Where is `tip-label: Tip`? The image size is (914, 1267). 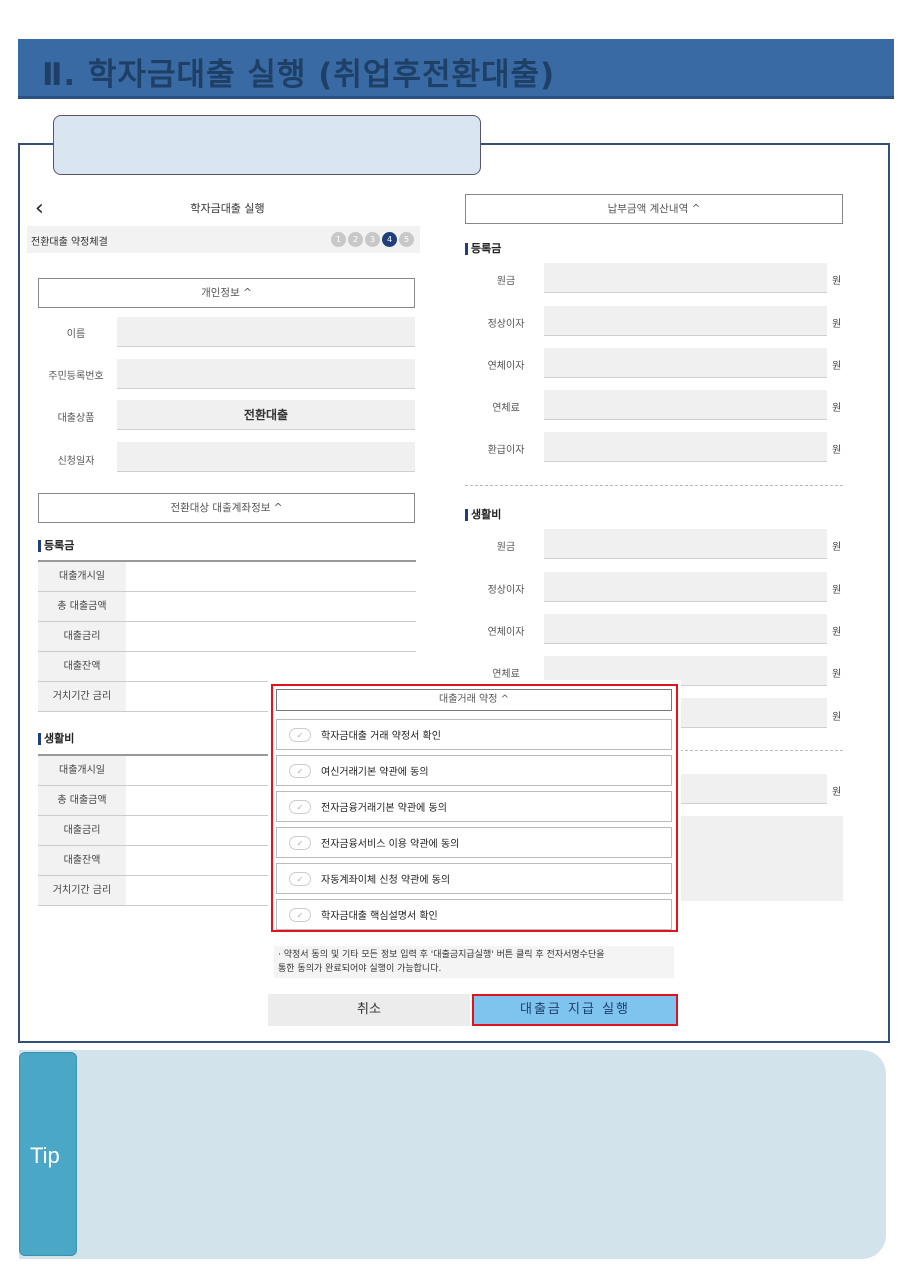
tip-label: Tip is located at coordinates (45, 1155).